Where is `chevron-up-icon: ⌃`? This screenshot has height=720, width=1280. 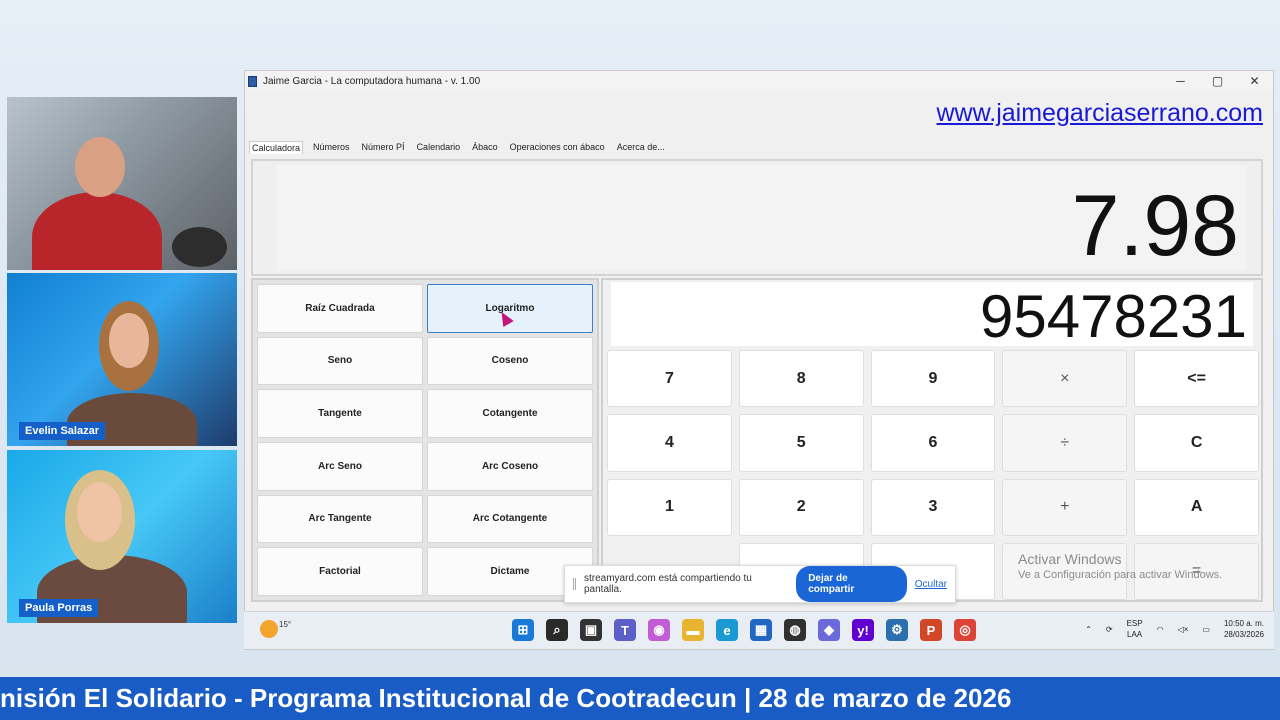 chevron-up-icon: ⌃ is located at coordinates (1088, 629).